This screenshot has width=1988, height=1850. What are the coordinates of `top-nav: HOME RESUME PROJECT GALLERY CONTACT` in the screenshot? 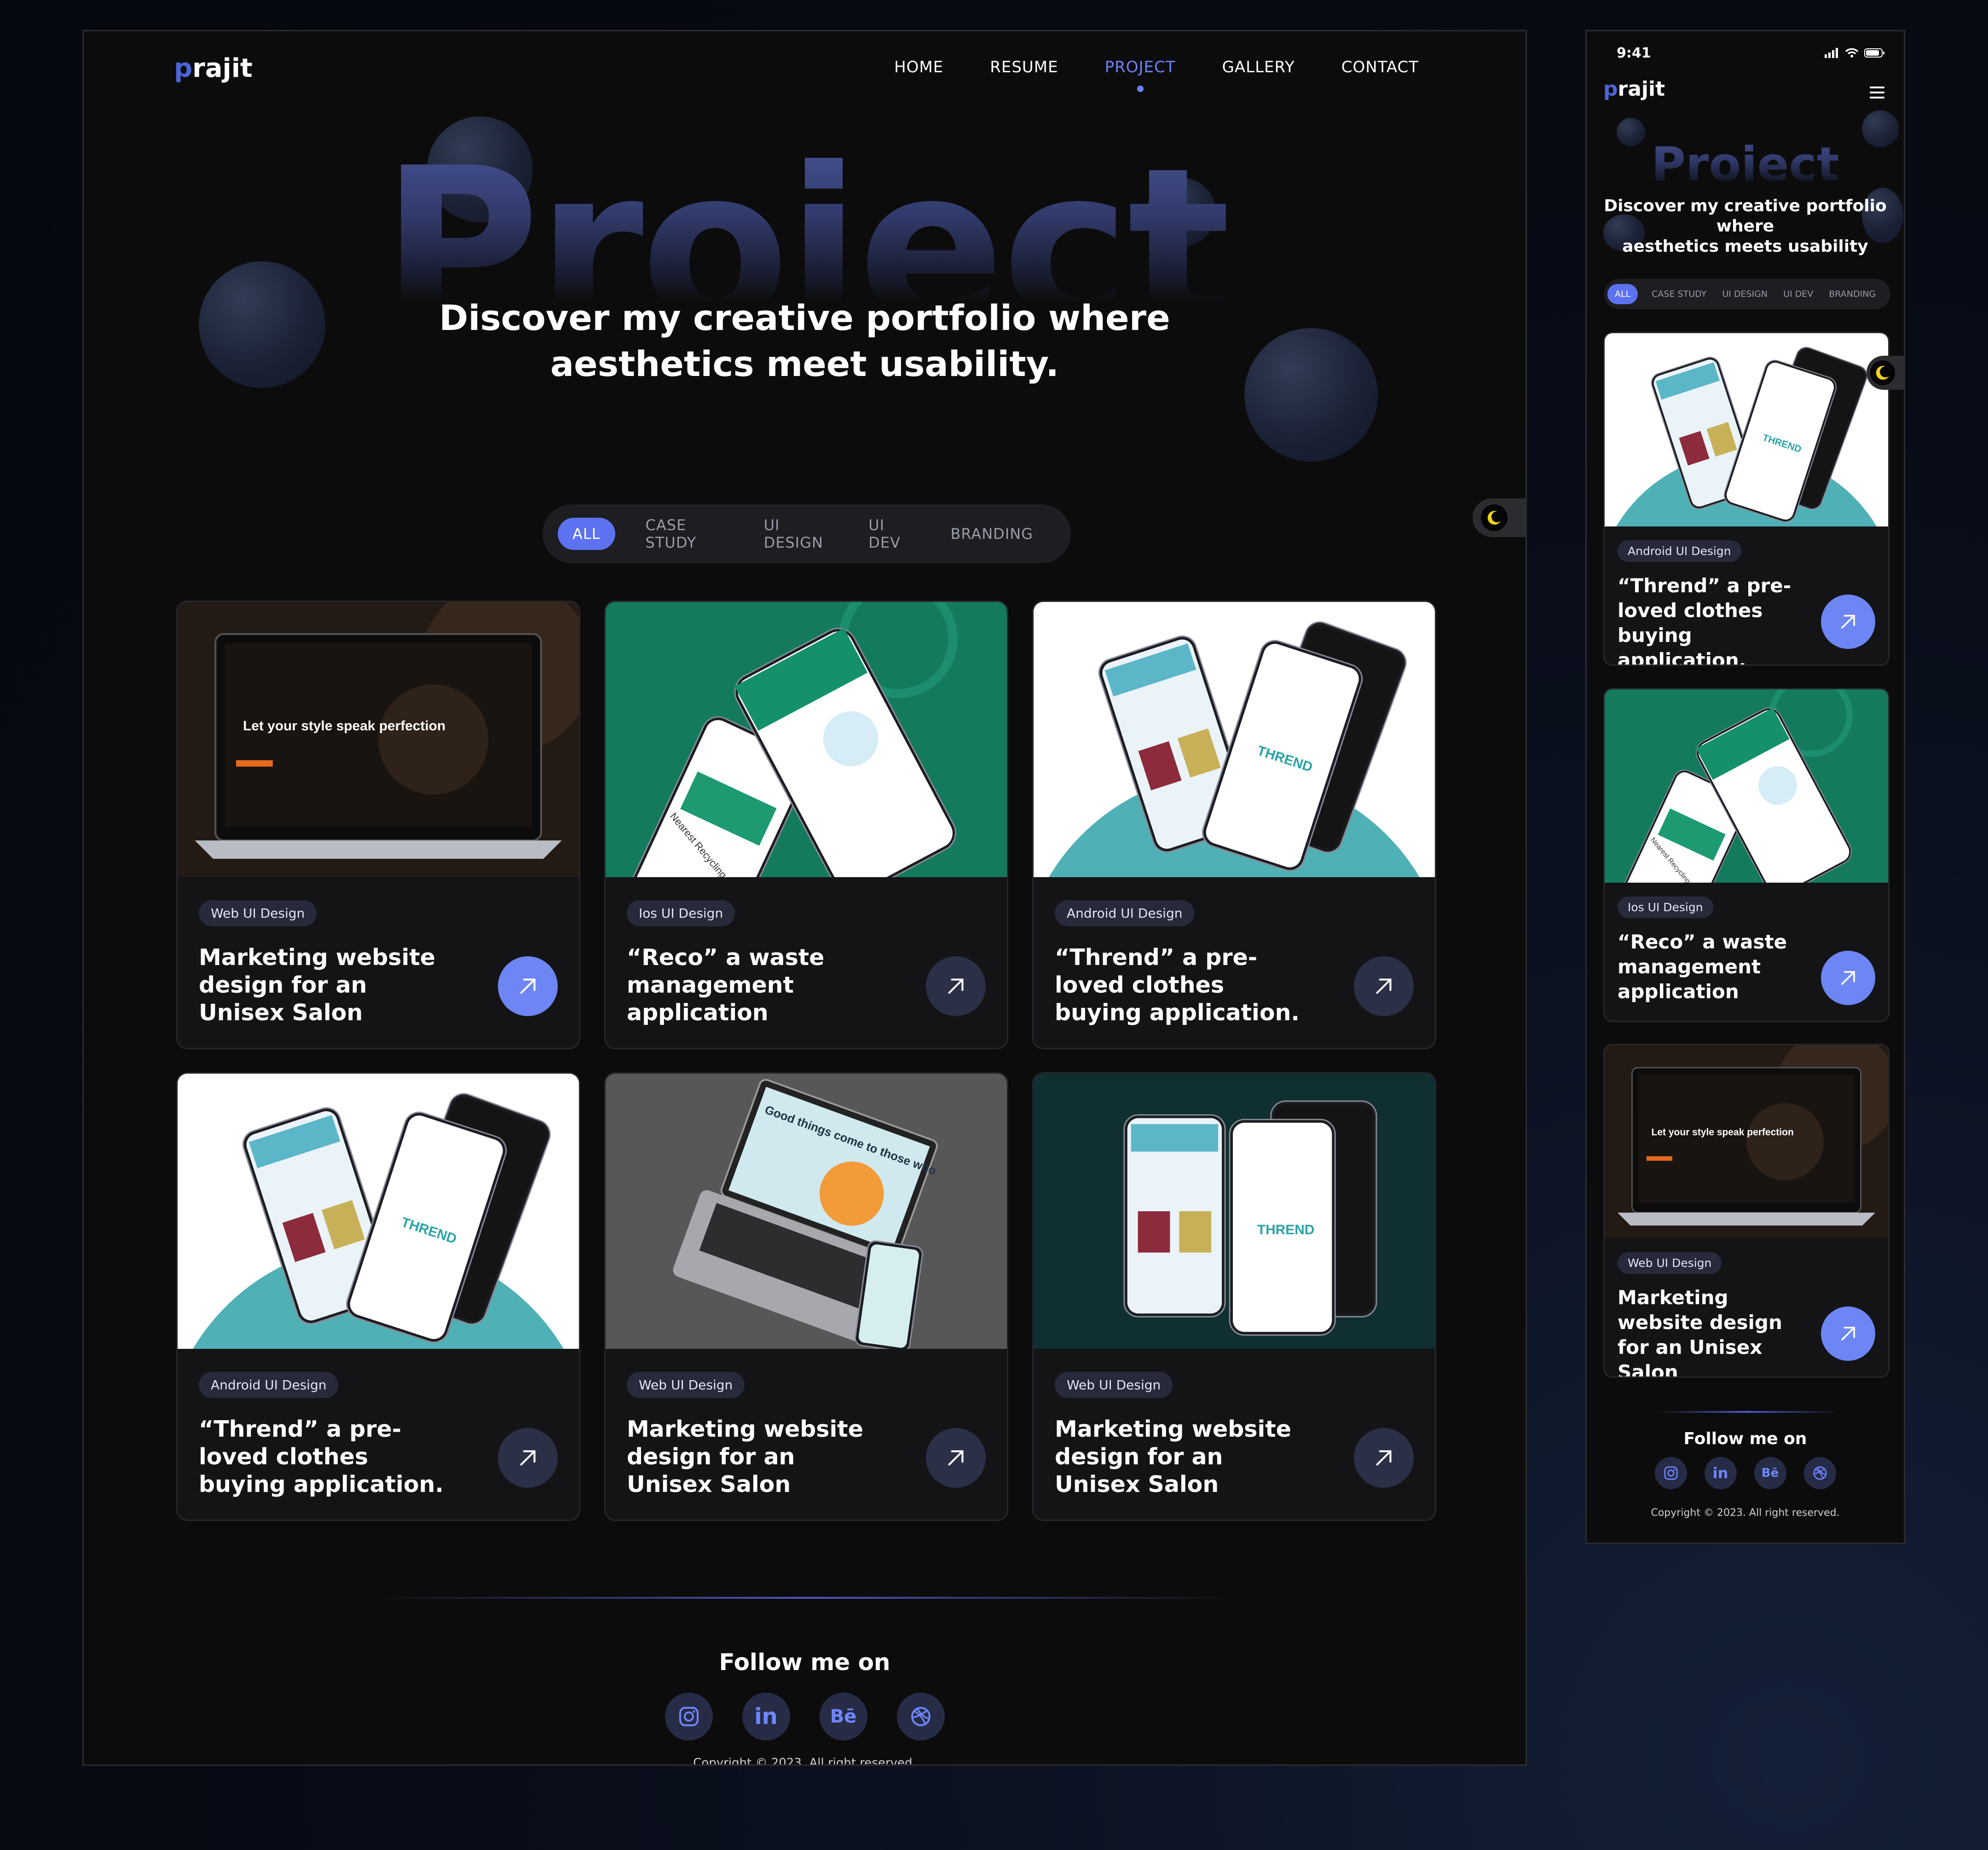 It's located at (1156, 75).